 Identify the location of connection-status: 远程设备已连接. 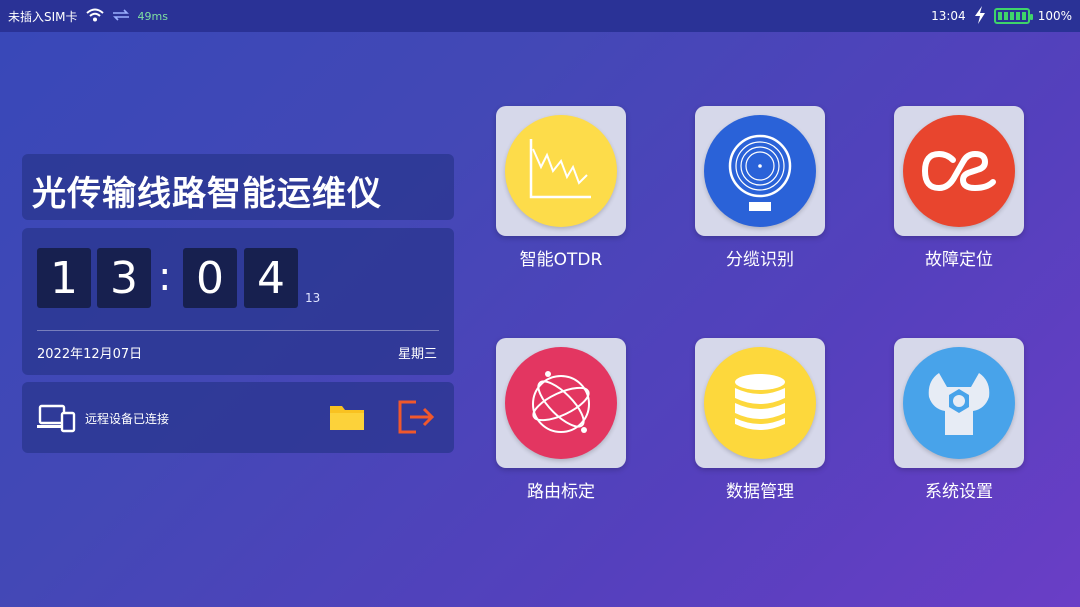
(127, 419).